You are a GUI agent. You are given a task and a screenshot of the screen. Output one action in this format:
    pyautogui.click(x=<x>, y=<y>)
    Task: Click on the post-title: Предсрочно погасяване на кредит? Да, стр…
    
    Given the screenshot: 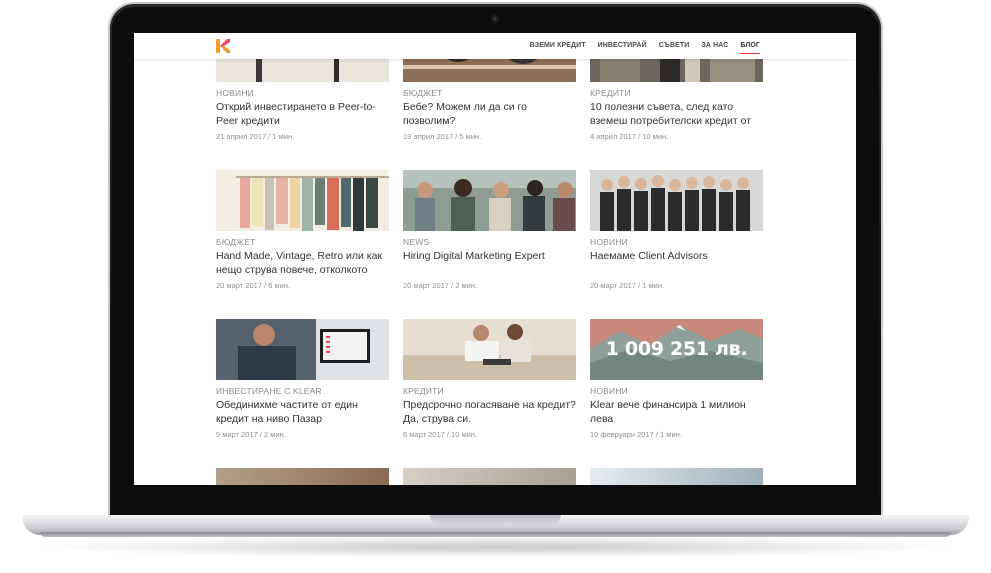 What is the action you would take?
    pyautogui.click(x=489, y=412)
    